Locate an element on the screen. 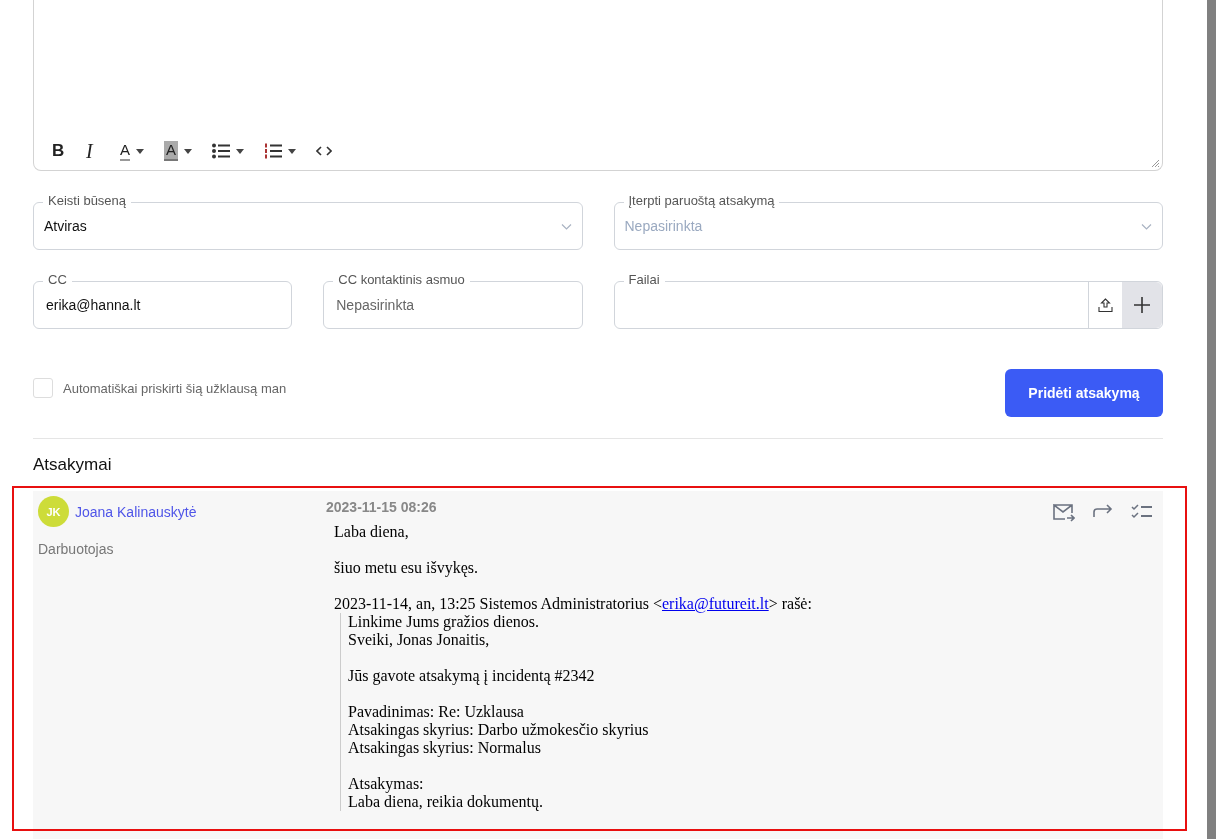 This screenshot has width=1216, height=839. checkbox is located at coordinates (43, 388).